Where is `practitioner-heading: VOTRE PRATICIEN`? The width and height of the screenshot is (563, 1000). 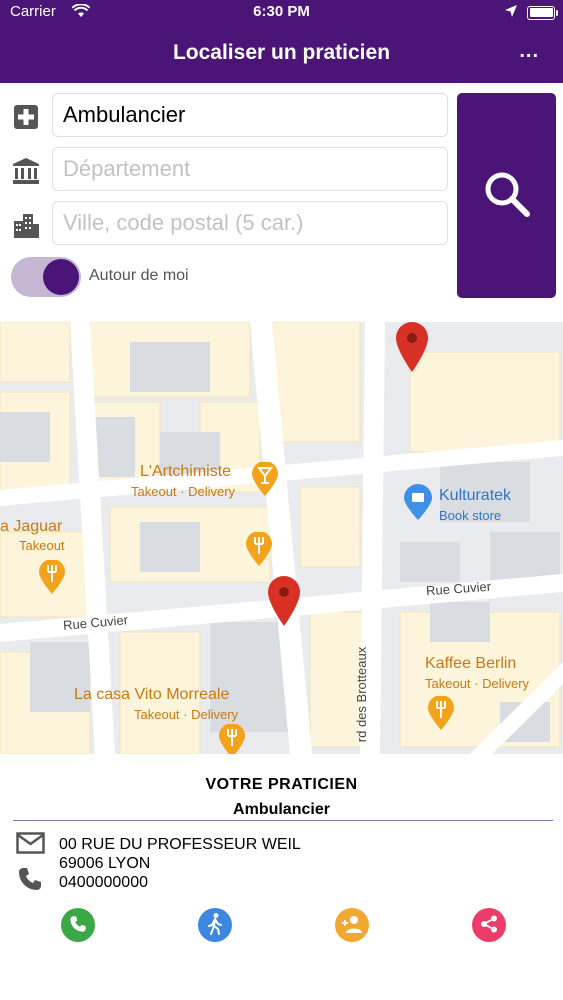 practitioner-heading: VOTRE PRATICIEN is located at coordinates (281, 784).